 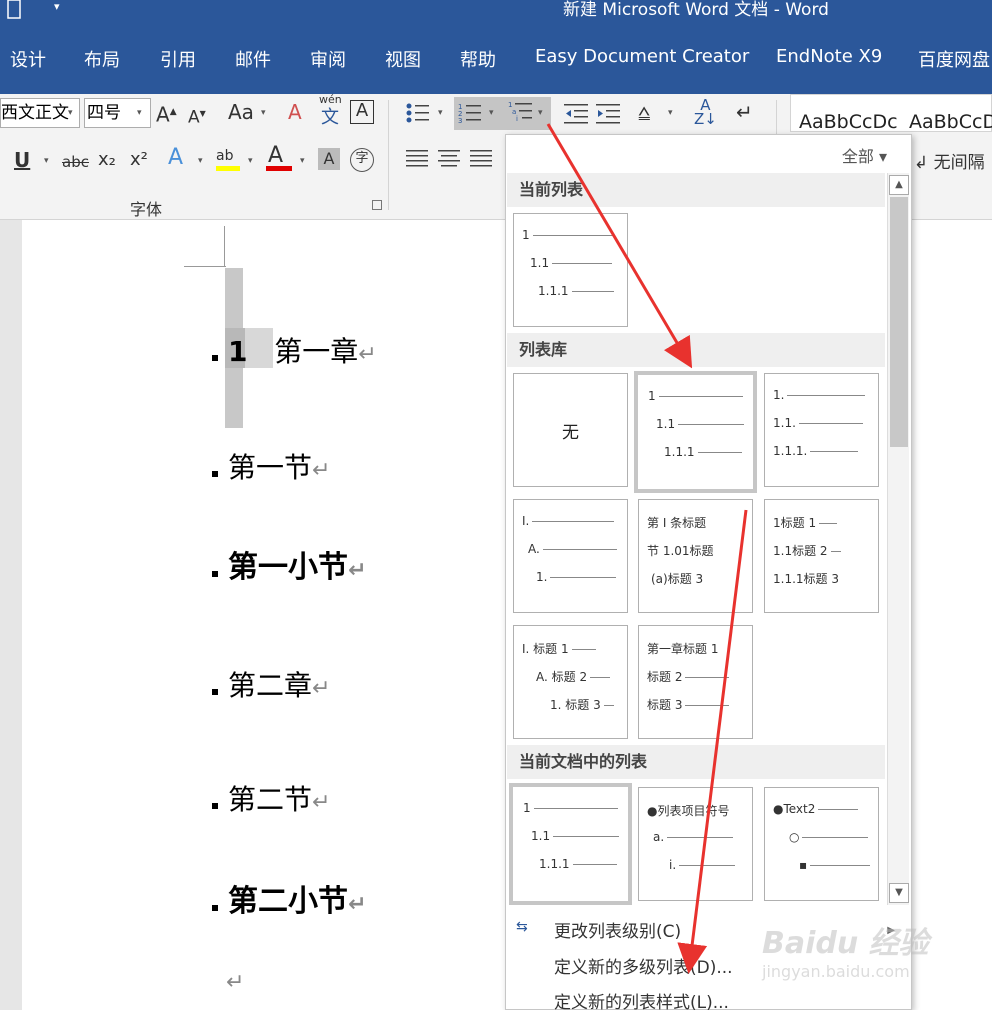 What do you see at coordinates (848, 122) in the screenshot?
I see `style-normal: AaBbCcDc` at bounding box center [848, 122].